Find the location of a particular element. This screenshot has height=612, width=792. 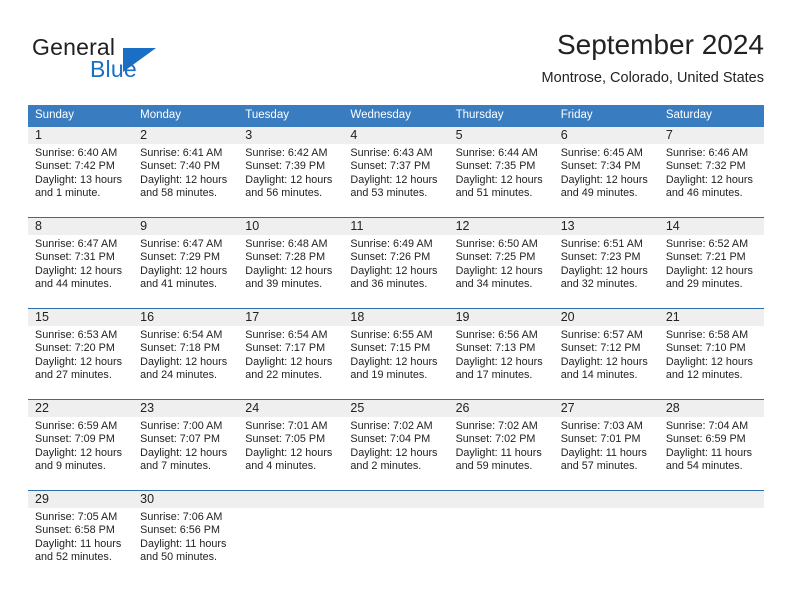

sunrise-text: Sunrise: 6:42 AM is located at coordinates (286, 153).